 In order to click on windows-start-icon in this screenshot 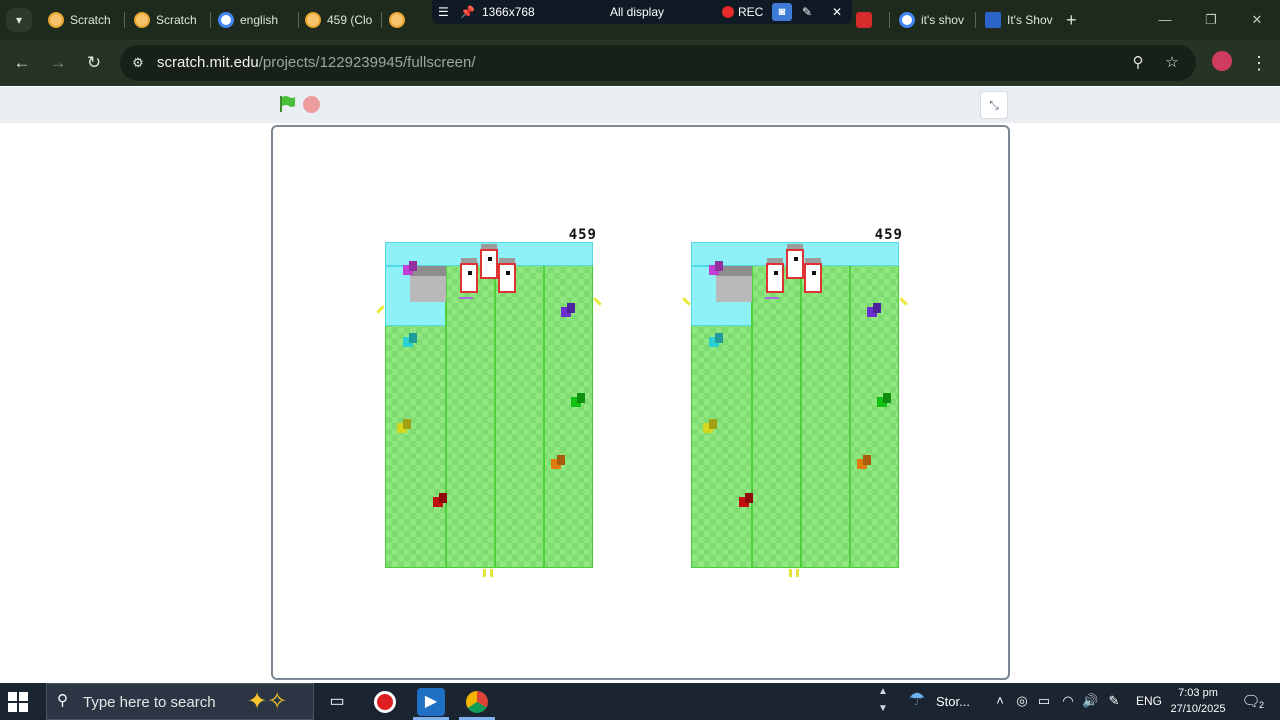, I will do `click(18, 702)`.